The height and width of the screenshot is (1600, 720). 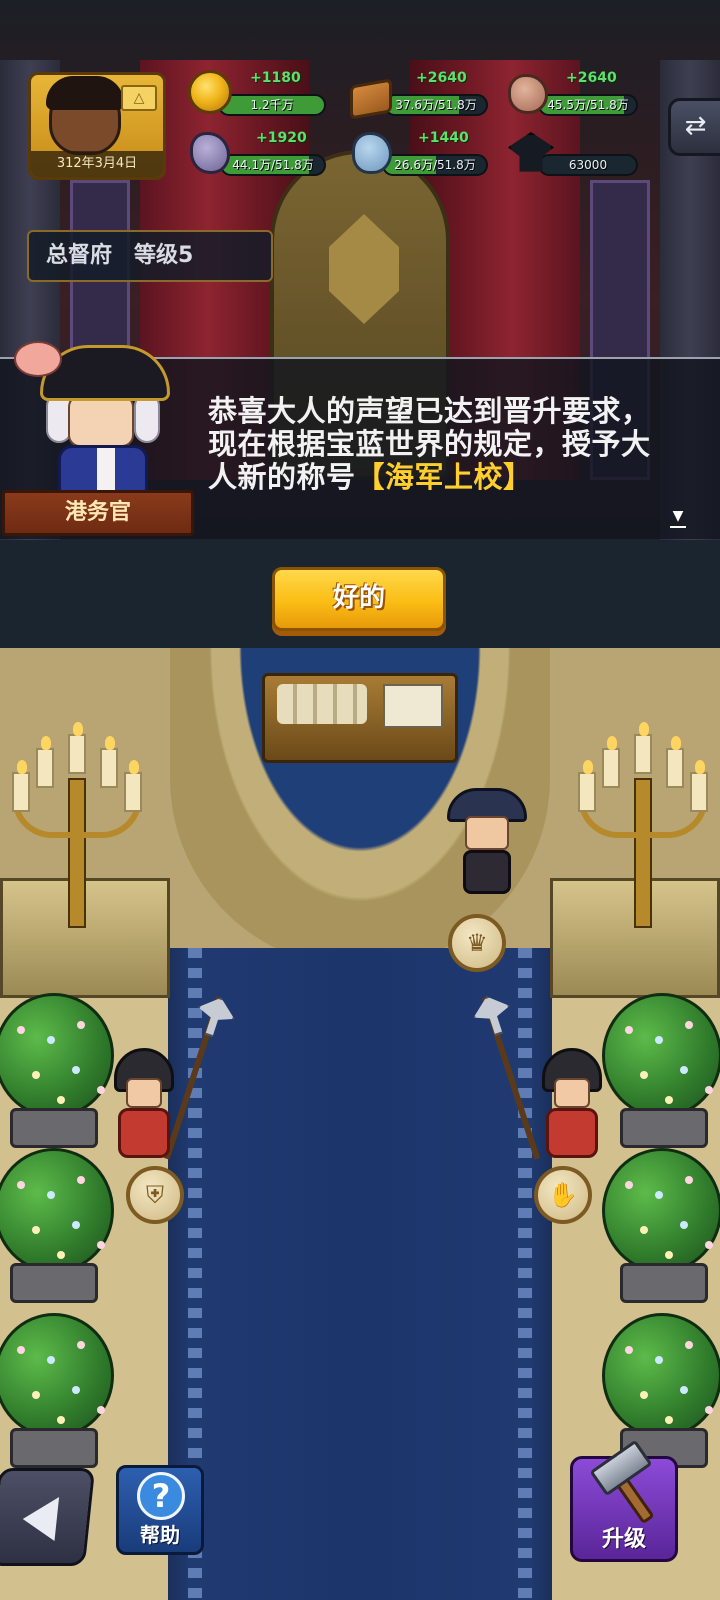 What do you see at coordinates (210, 92) in the screenshot?
I see `gold-coin-icon` at bounding box center [210, 92].